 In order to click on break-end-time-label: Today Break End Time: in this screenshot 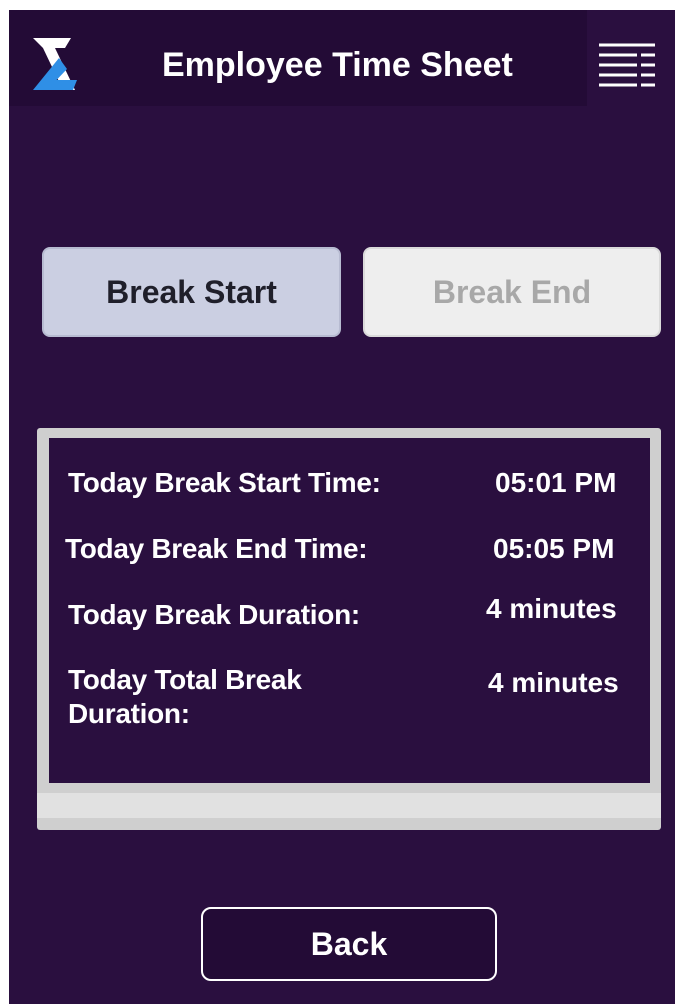, I will do `click(216, 548)`.